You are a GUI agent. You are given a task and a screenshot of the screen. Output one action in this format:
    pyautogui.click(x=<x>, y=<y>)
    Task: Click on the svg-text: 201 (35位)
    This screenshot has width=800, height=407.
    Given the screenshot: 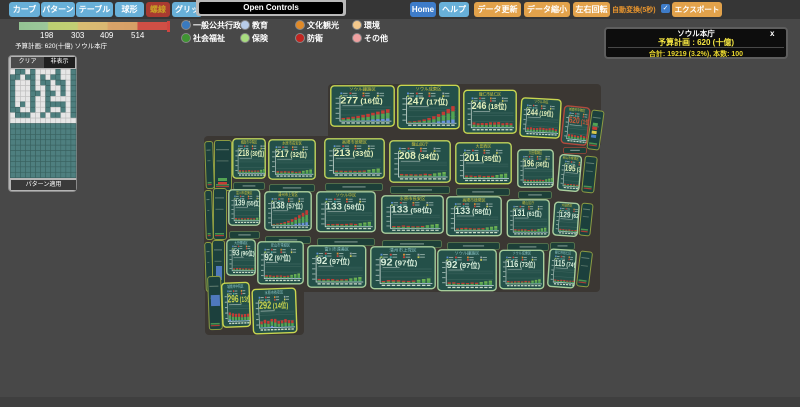 What is the action you would take?
    pyautogui.click(x=483, y=158)
    